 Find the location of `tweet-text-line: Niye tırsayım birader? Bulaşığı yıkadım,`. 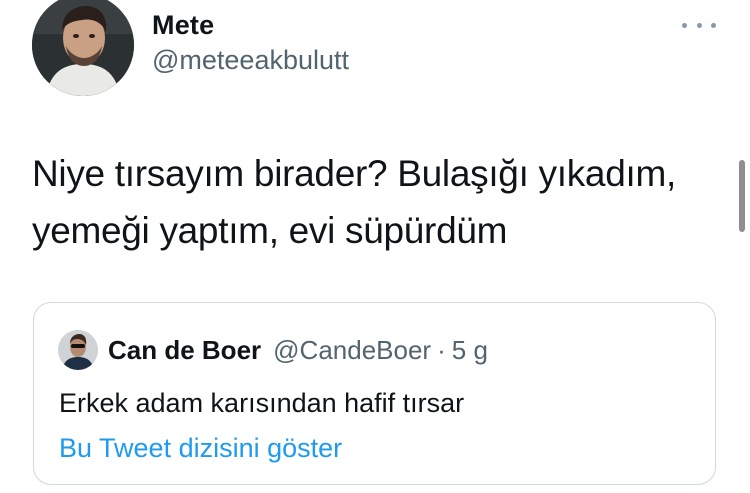

tweet-text-line: Niye tırsayım birader? Bulaşığı yıkadım, is located at coordinates (354, 173).